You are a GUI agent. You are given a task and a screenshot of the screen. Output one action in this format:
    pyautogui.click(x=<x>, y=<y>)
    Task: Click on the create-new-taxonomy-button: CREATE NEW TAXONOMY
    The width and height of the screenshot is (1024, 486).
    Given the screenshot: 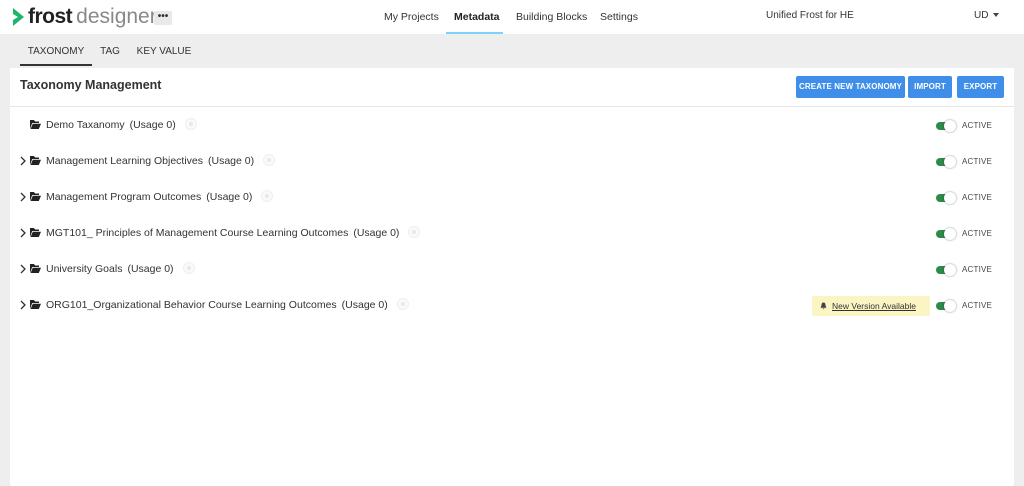 What is the action you would take?
    pyautogui.click(x=850, y=87)
    